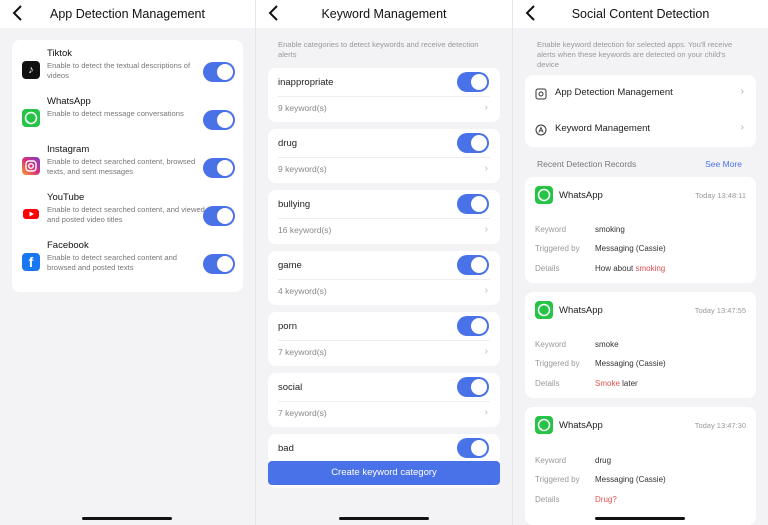  I want to click on keyword-count: 4 keyword(s), so click(302, 291).